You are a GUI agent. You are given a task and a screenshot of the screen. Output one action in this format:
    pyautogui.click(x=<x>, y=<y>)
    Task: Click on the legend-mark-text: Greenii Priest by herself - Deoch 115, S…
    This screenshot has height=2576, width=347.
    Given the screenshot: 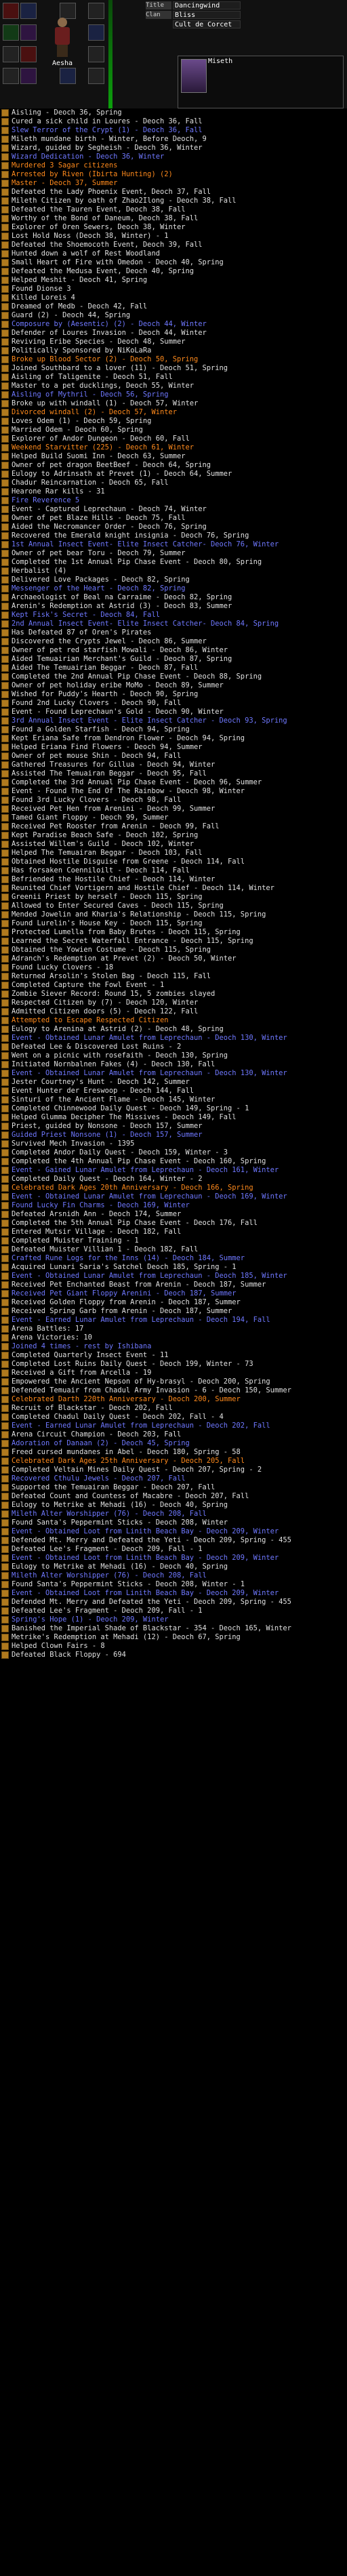 What is the action you would take?
    pyautogui.click(x=107, y=897)
    